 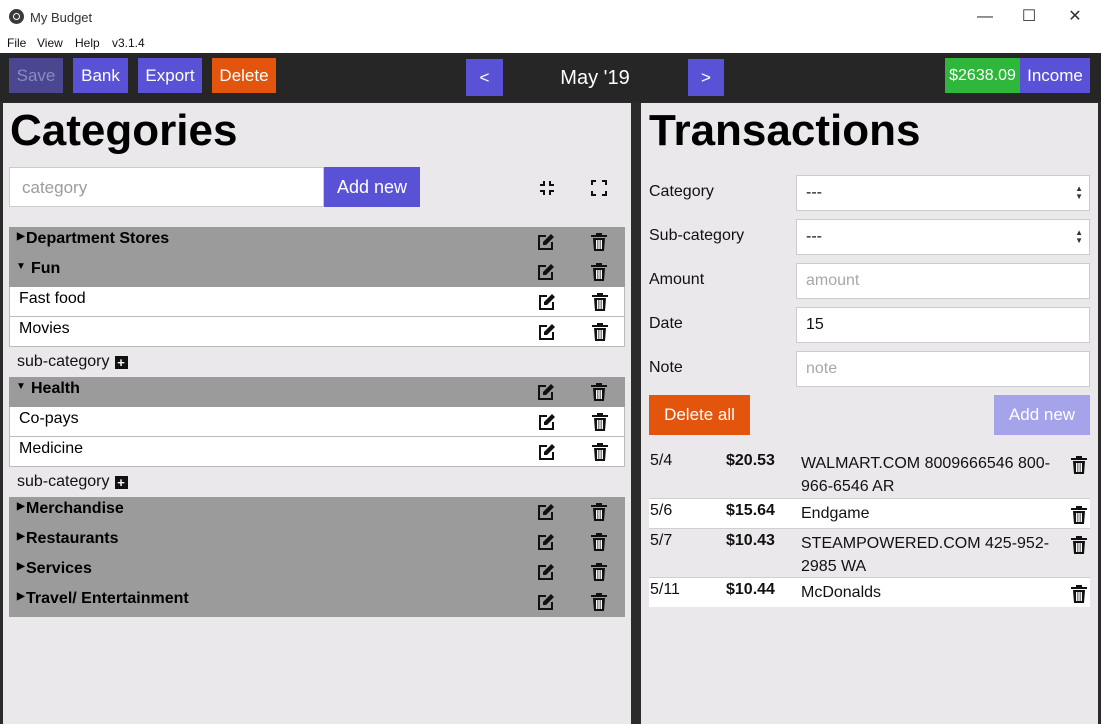 I want to click on category-row: ▼ Health, so click(x=317, y=392).